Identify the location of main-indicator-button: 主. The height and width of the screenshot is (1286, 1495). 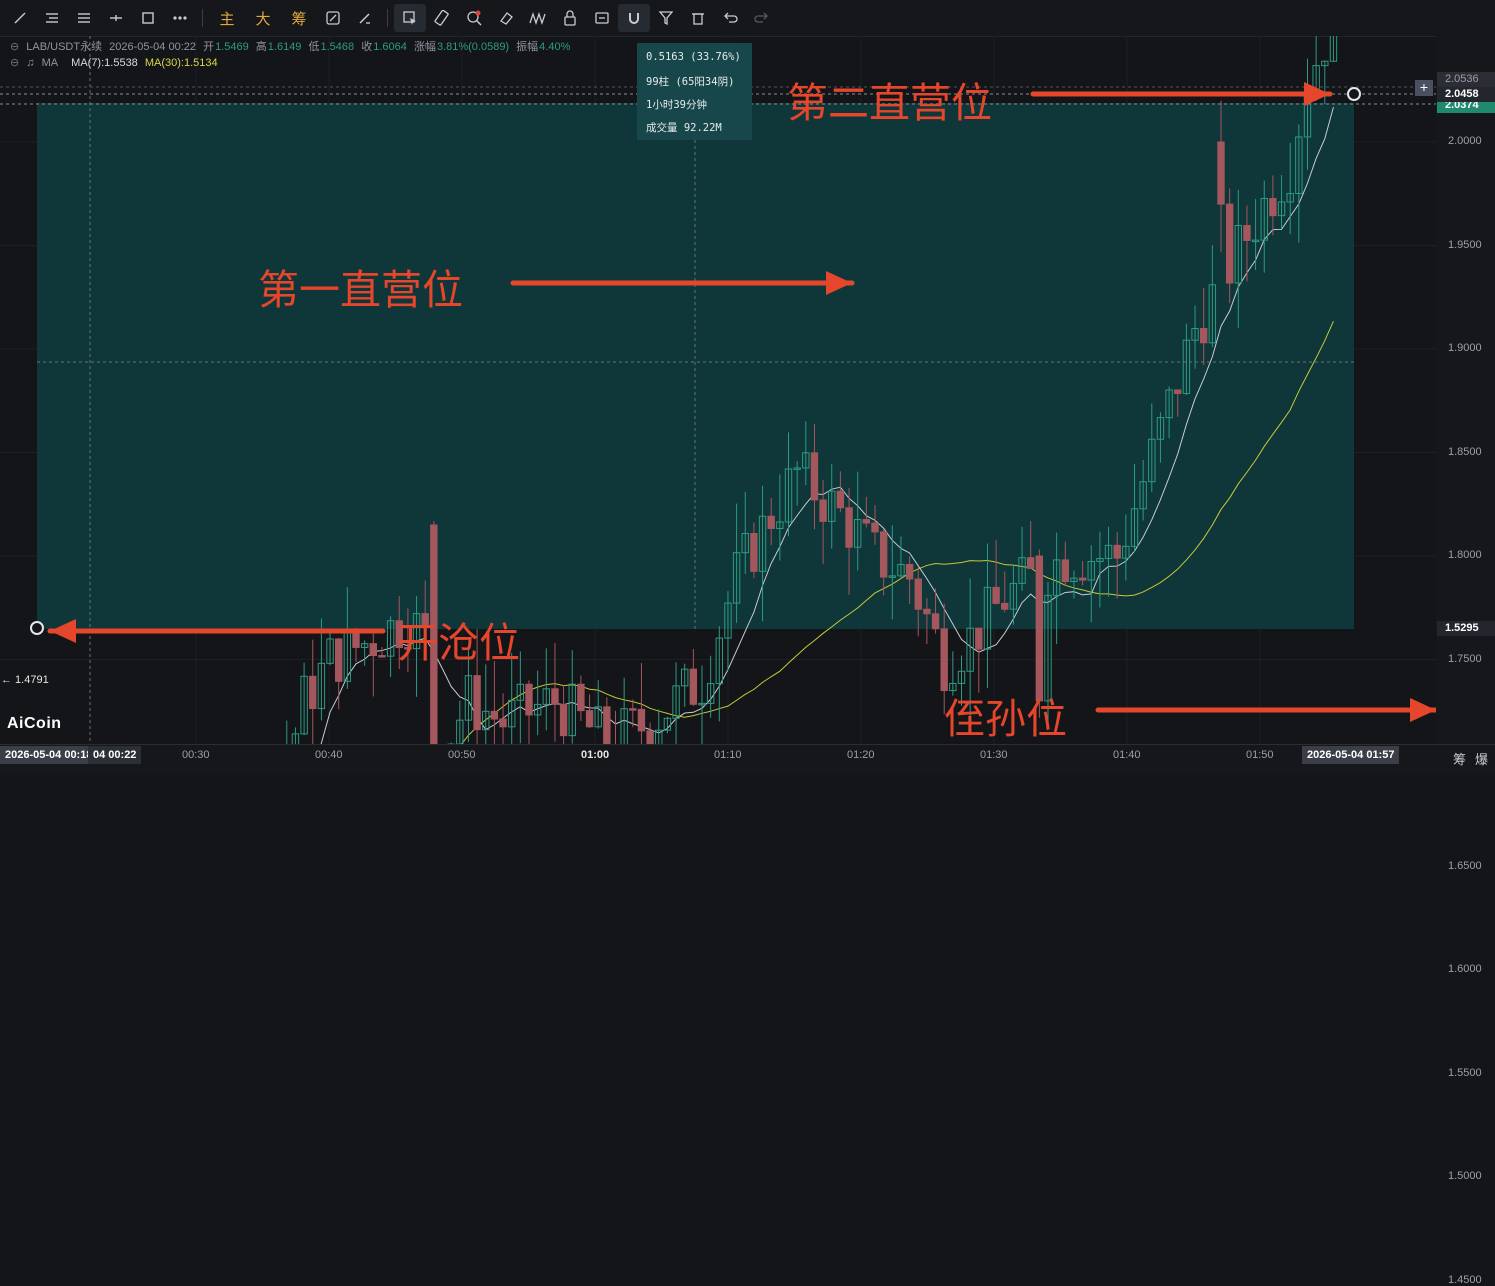
(227, 18).